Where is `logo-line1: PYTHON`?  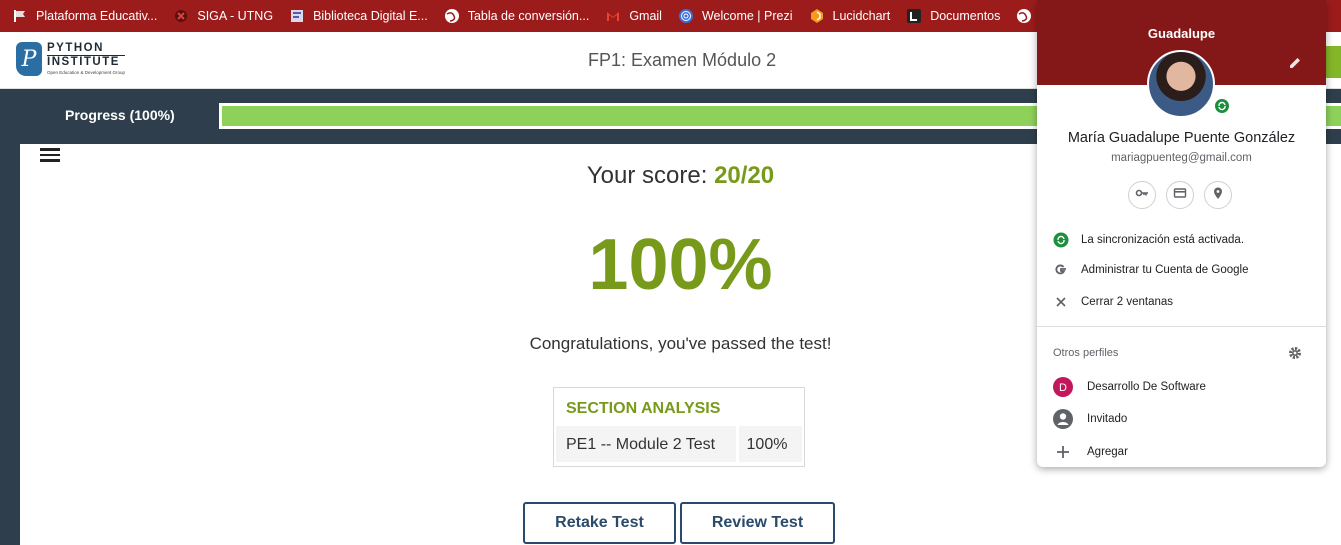
logo-line1: PYTHON is located at coordinates (75, 47).